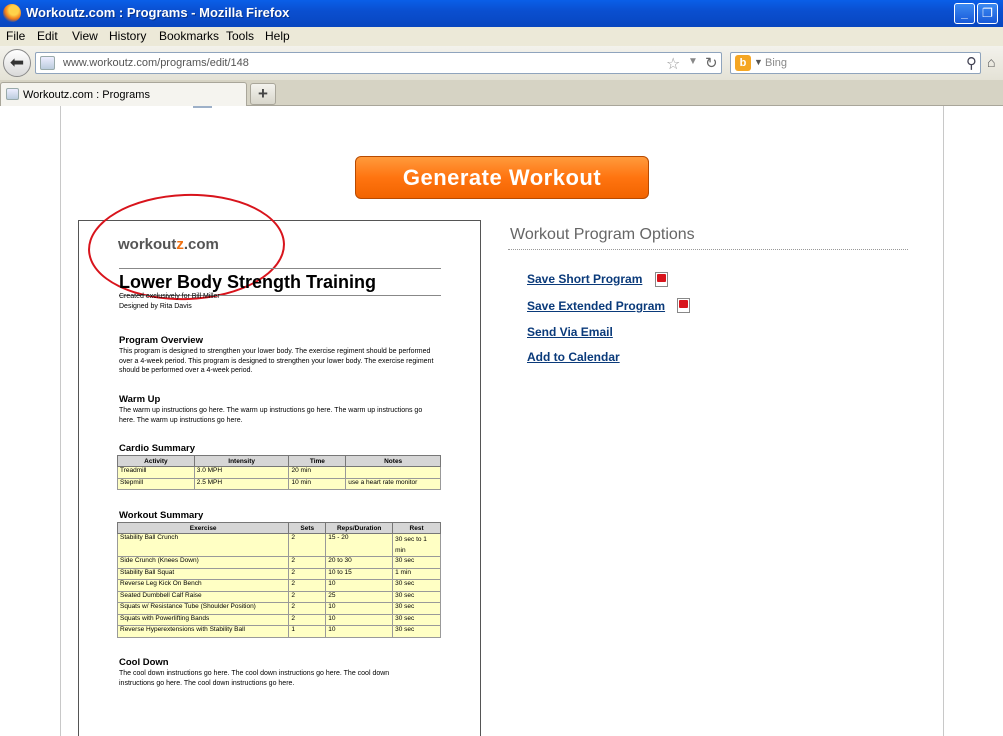  I want to click on options-divider, so click(708, 249).